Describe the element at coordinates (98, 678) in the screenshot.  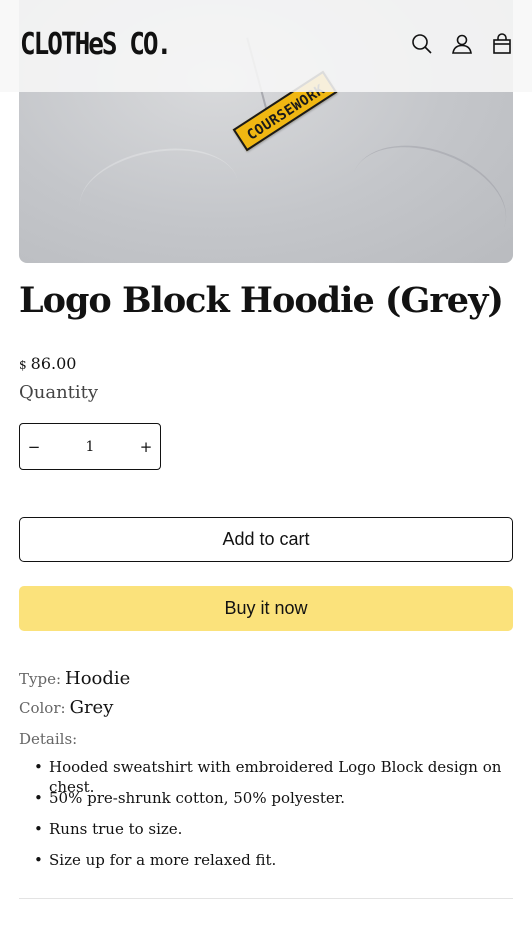
I see `type-value: Hoodie` at that location.